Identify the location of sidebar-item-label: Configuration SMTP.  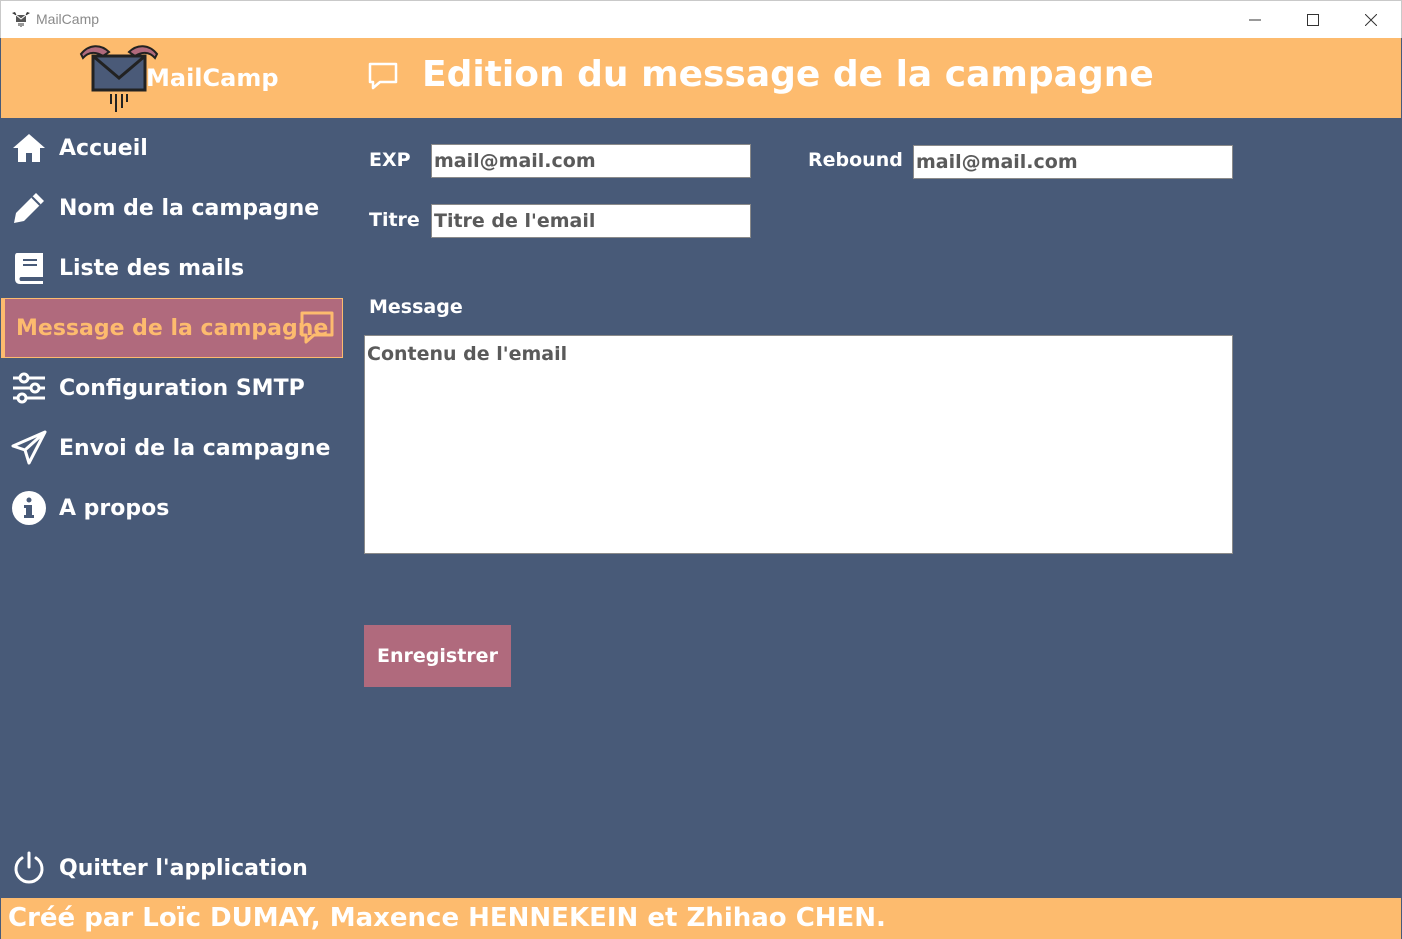
(182, 388).